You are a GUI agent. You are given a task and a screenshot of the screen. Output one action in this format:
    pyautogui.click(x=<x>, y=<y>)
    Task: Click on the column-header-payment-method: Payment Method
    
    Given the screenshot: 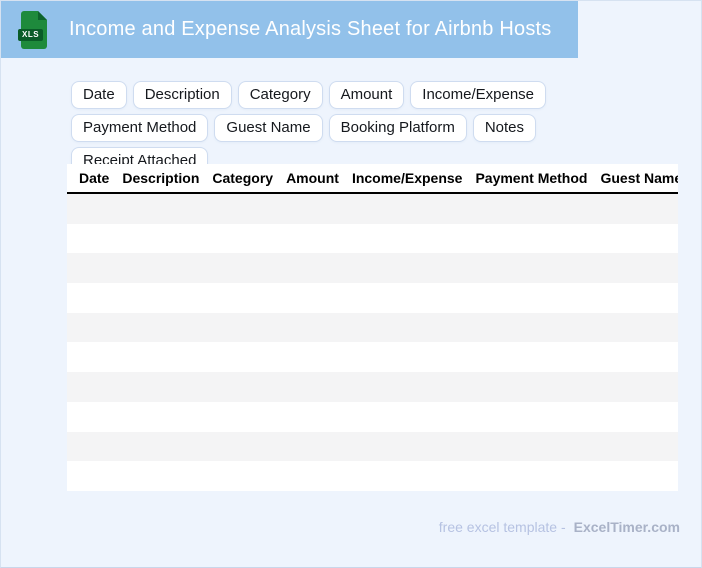 What is the action you would take?
    pyautogui.click(x=531, y=178)
    